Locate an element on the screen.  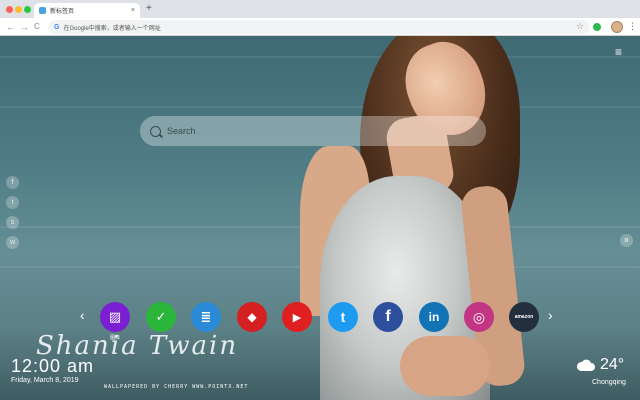
wechat-share-icon: w is located at coordinates (12, 242).